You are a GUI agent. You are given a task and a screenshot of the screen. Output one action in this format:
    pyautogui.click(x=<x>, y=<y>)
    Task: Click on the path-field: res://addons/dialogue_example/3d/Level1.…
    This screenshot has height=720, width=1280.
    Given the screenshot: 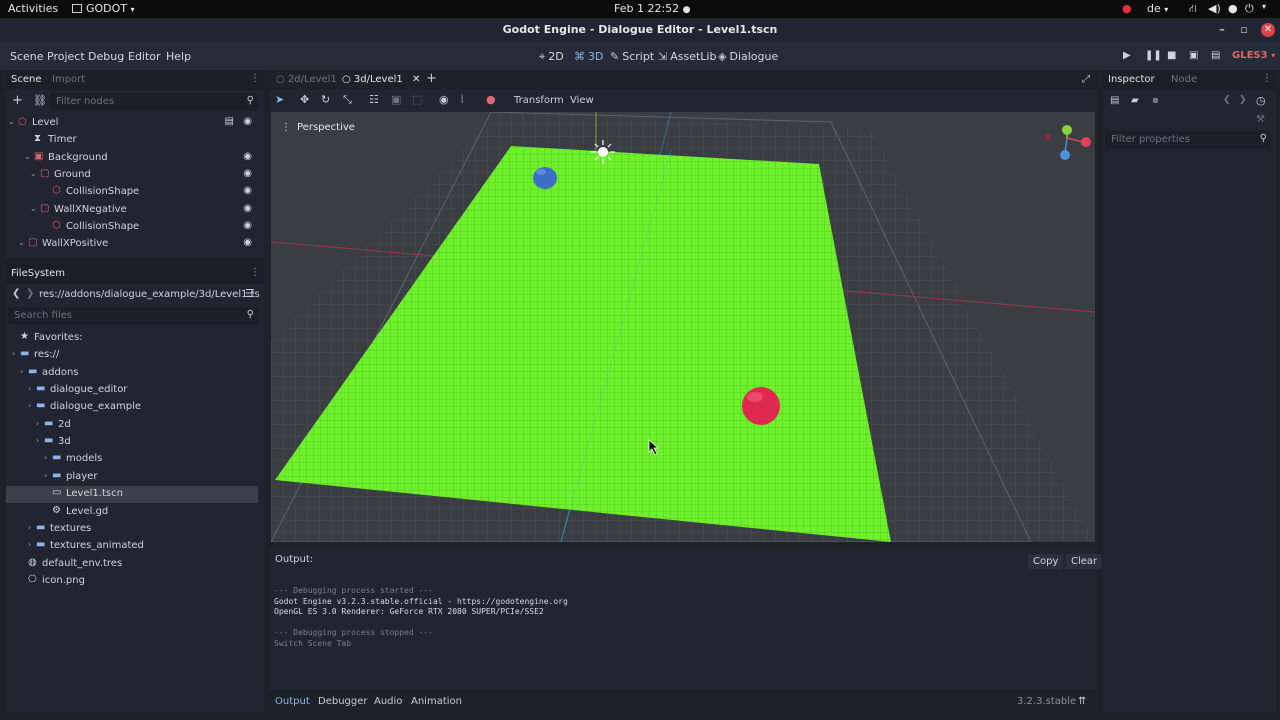 What is the action you would take?
    pyautogui.click(x=149, y=294)
    